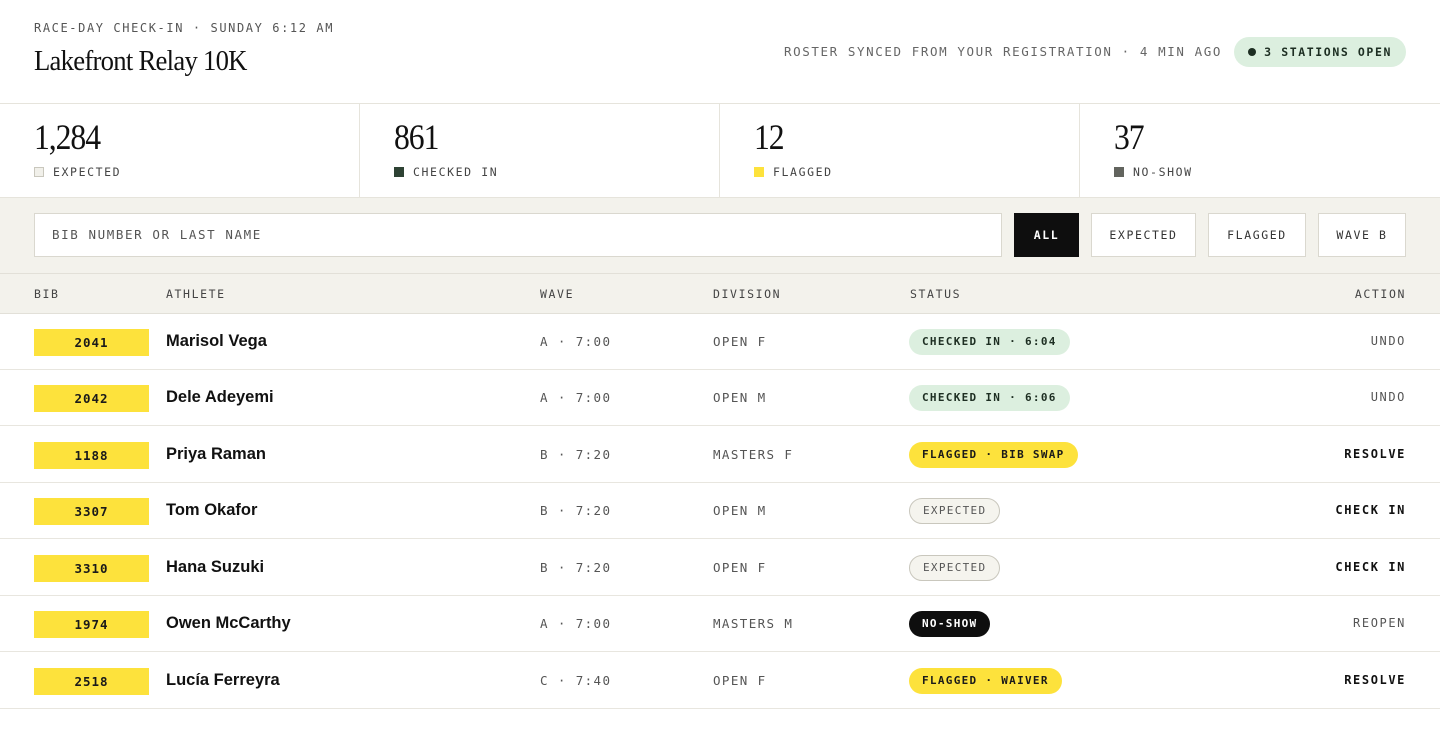 The height and width of the screenshot is (756, 1440). I want to click on division: MASTERS F, so click(753, 454).